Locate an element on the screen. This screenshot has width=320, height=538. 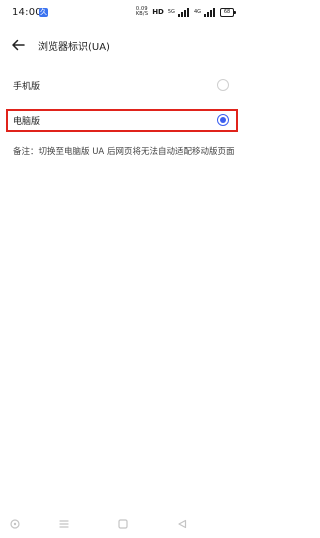
status-bar: 14:00 久 0.09 KB/S HD 5G 4G 68 is located at coordinates (123, 12).